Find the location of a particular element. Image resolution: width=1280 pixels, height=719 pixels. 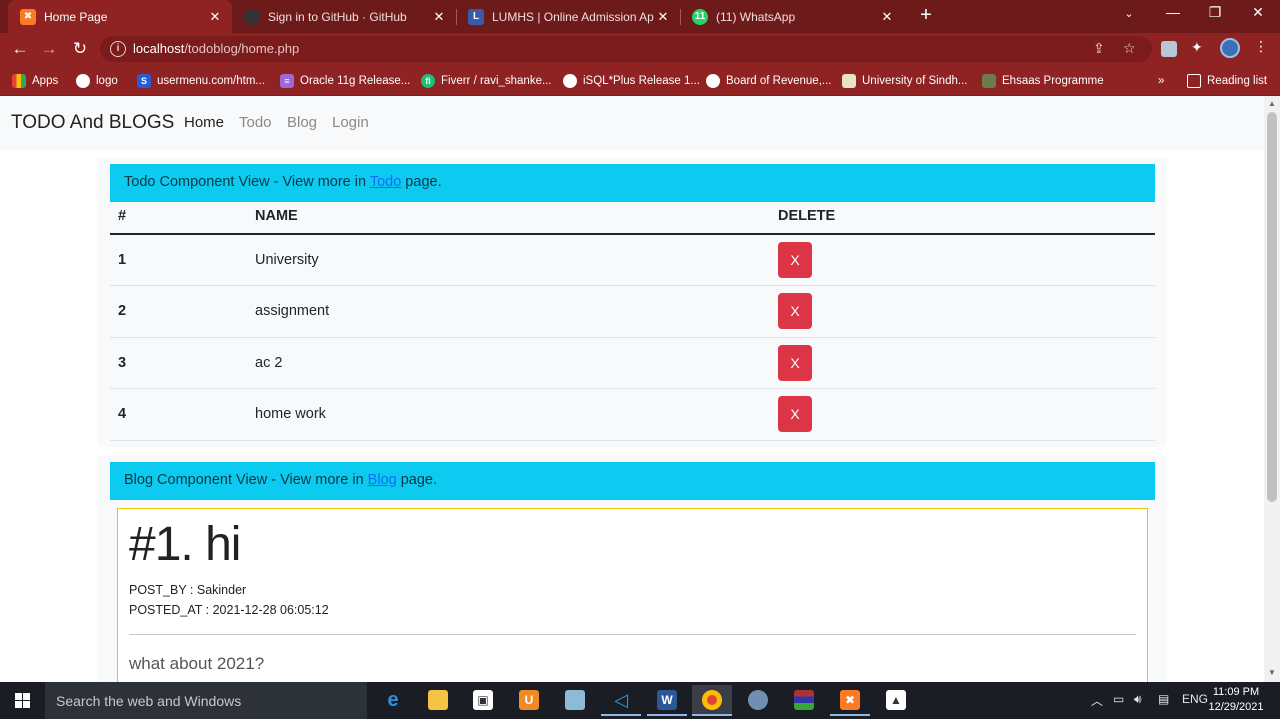

reading-list-button: Reading list is located at coordinates (1227, 80).